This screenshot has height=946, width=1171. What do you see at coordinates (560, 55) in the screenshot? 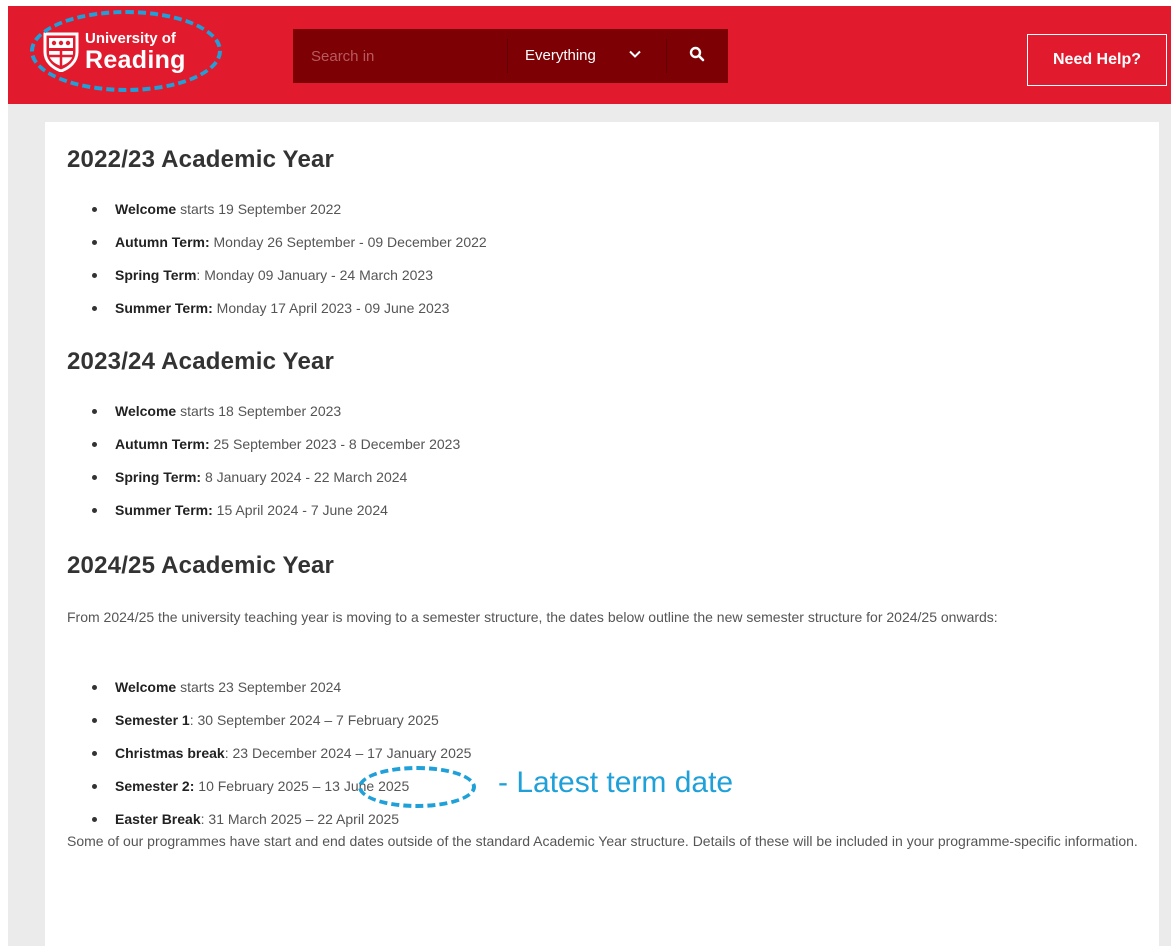
I see `search-scope-label: Everything` at bounding box center [560, 55].